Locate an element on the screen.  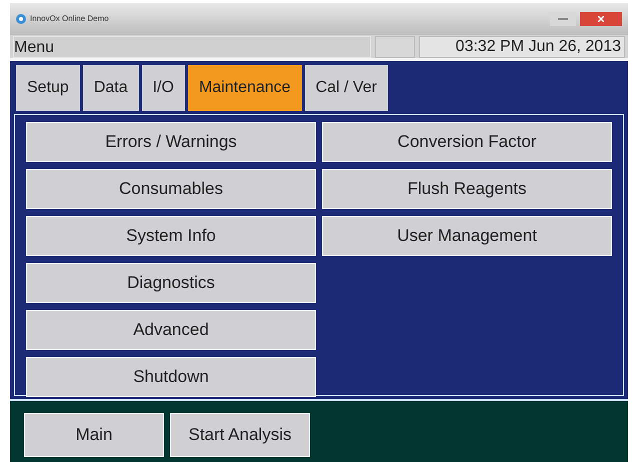
close-button is located at coordinates (601, 19).